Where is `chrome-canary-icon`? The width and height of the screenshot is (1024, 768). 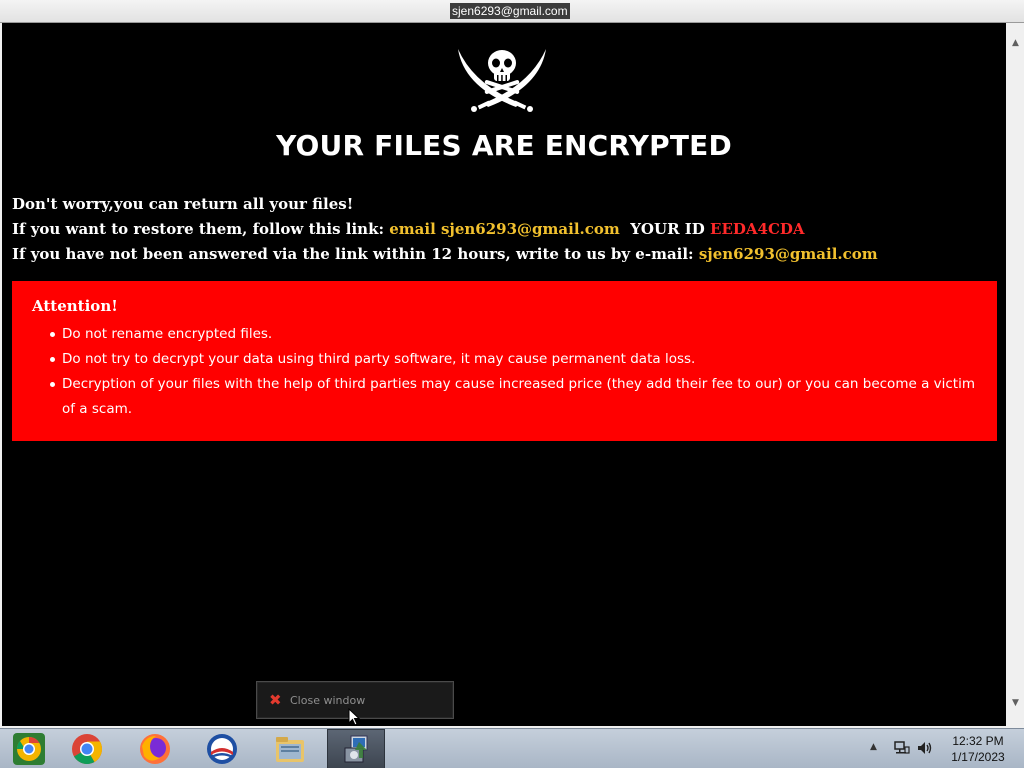
chrome-canary-icon is located at coordinates (29, 749).